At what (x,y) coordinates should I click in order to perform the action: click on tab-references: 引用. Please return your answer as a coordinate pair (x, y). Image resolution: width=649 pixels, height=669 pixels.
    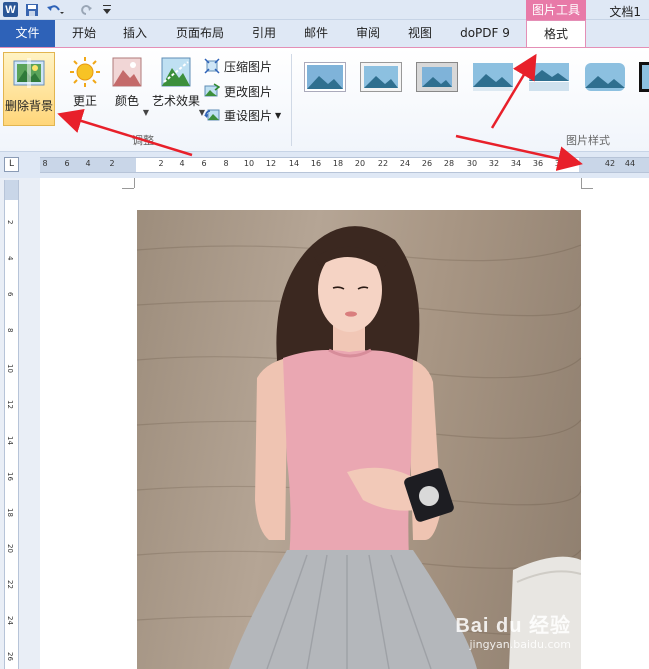
    Looking at the image, I should click on (264, 33).